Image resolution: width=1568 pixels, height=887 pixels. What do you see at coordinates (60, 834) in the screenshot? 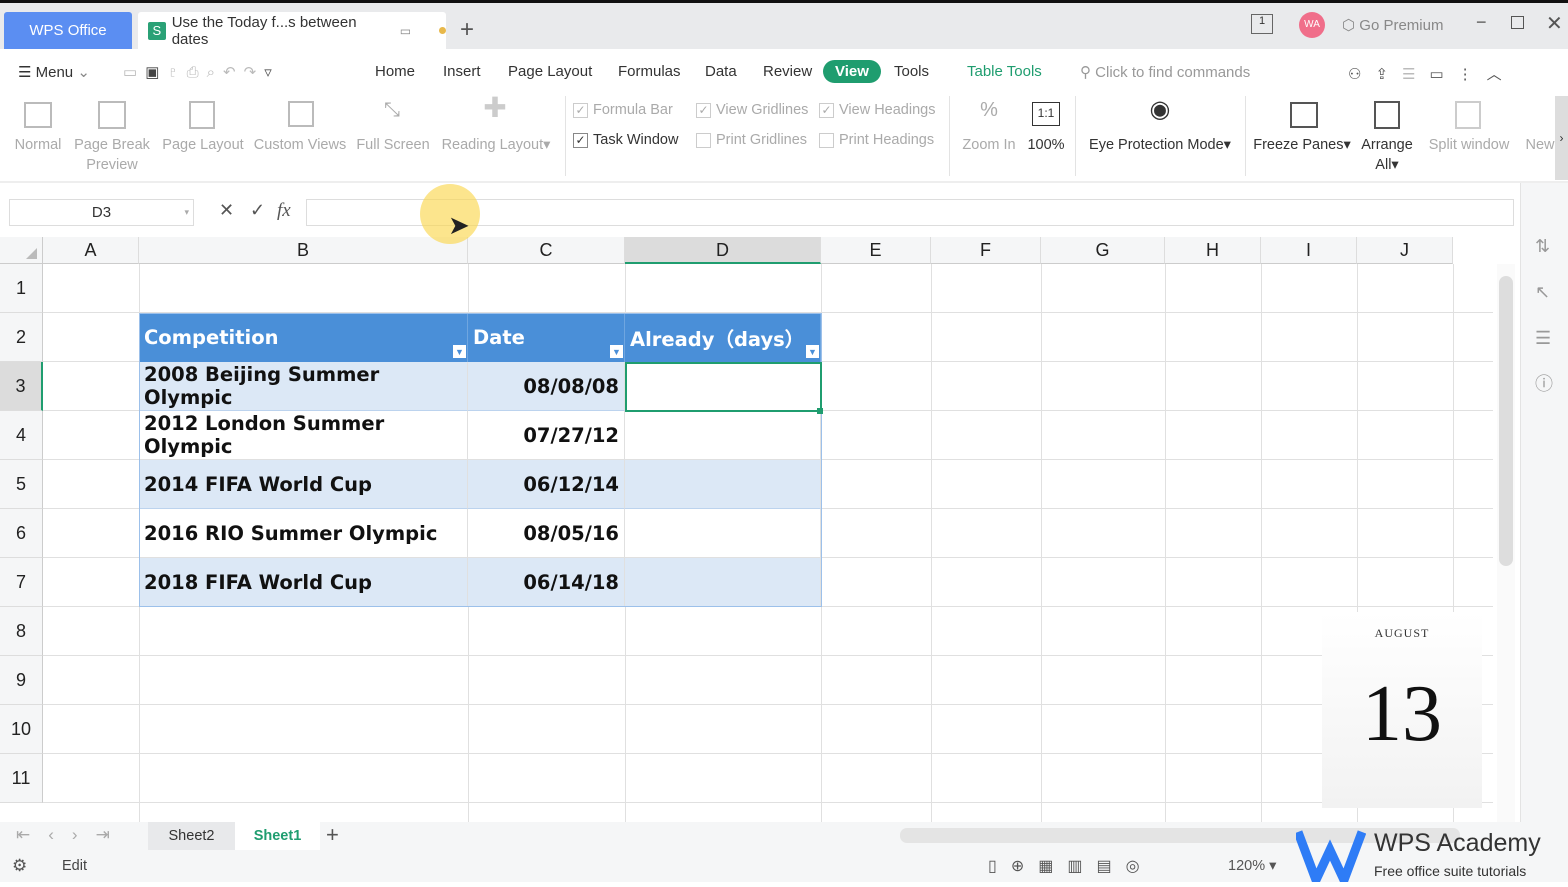
I see `prev-sheet-icon: ‹` at bounding box center [60, 834].